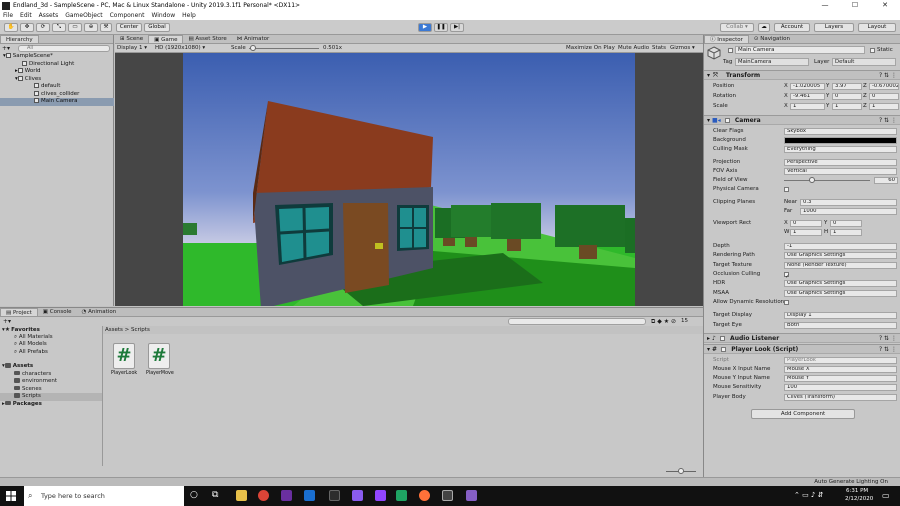 The image size is (900, 506). Describe the element at coordinates (840, 325) in the screenshot. I see `target-eye-dropdown: Both` at that location.